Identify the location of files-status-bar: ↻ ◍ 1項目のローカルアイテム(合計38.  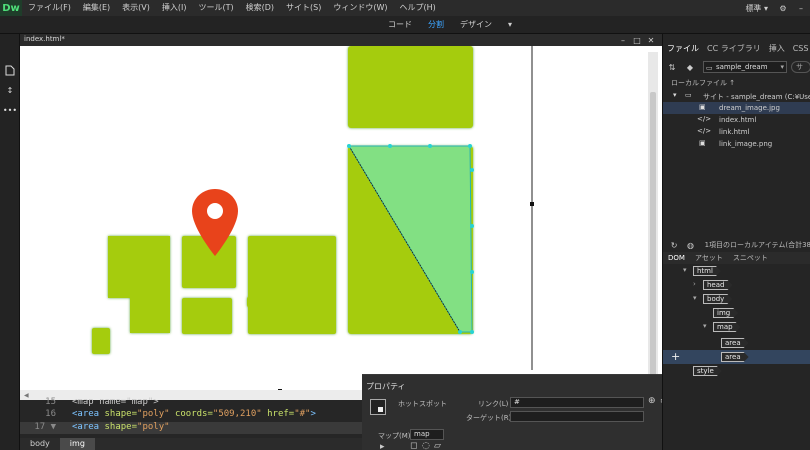
(736, 245).